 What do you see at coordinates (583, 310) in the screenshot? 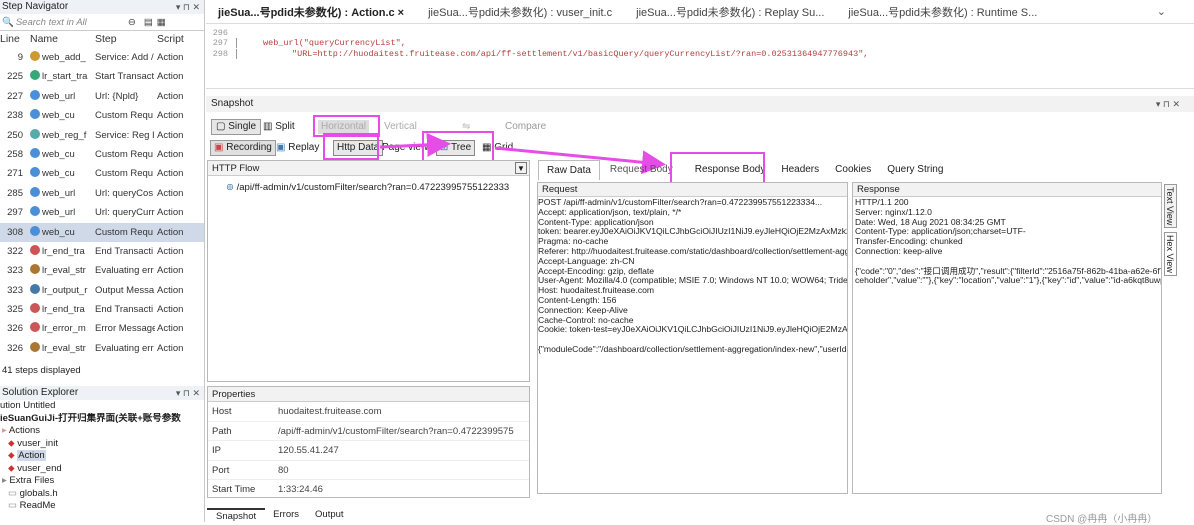
I see `raw-line: Connection: Keep-Alive` at bounding box center [583, 310].